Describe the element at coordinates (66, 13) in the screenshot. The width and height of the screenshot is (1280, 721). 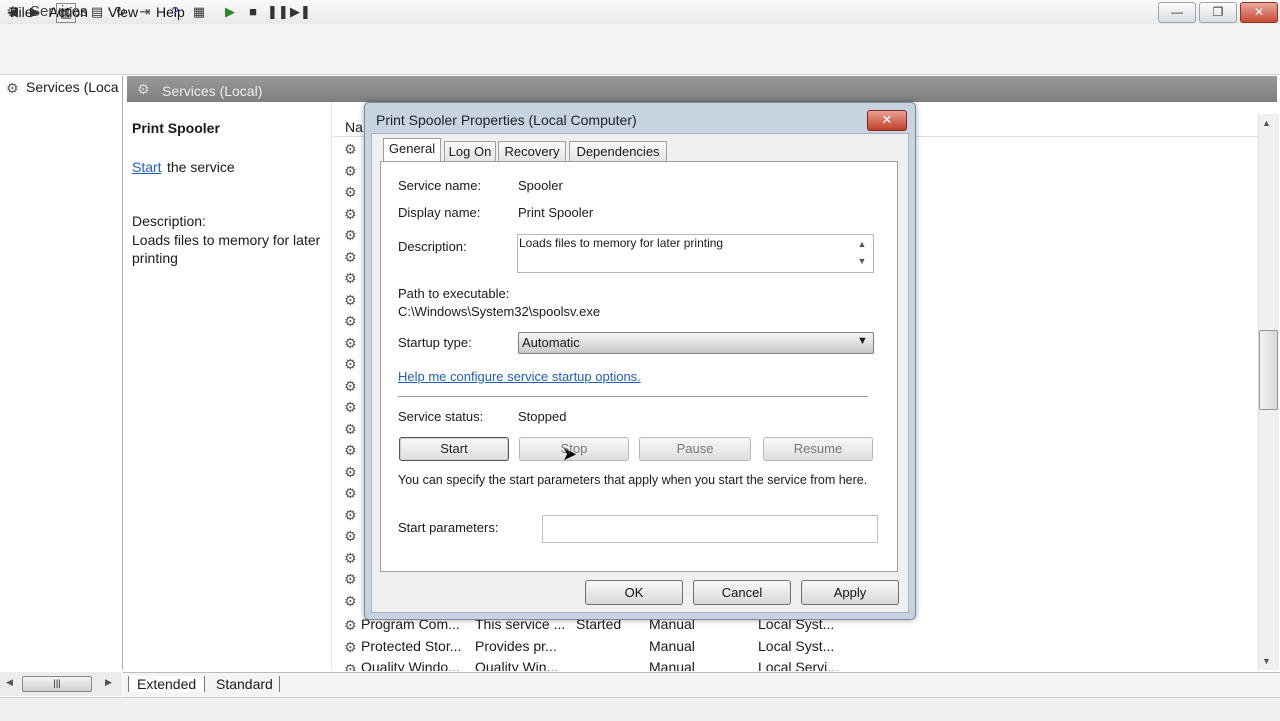
I see `show-hide-console-tree-icon: ▥` at that location.